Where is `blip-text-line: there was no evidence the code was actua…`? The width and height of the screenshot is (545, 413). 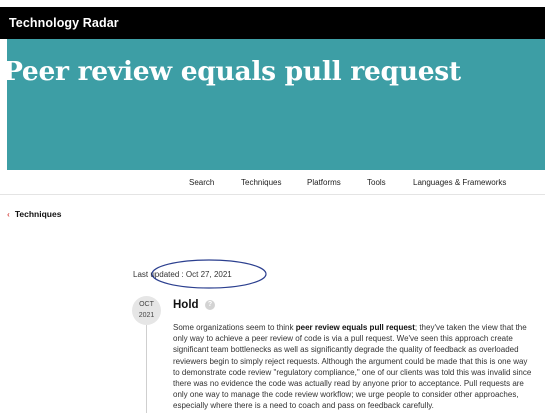
blip-text-line: there was no evidence the code was actua… is located at coordinates (359, 383).